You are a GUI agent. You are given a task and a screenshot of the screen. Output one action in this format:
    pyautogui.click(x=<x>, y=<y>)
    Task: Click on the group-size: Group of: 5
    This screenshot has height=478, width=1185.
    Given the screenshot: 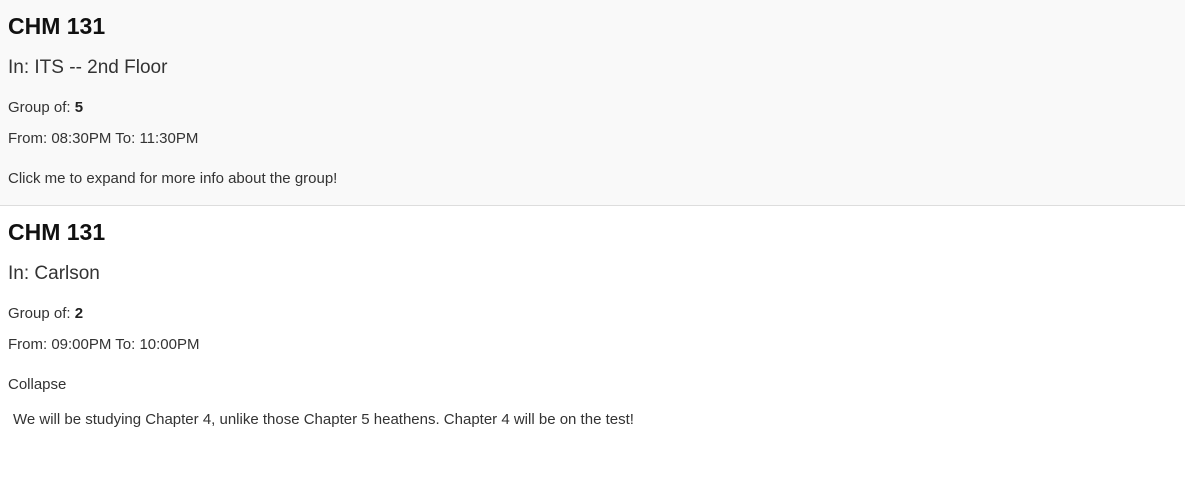 What is the action you would take?
    pyautogui.click(x=592, y=108)
    